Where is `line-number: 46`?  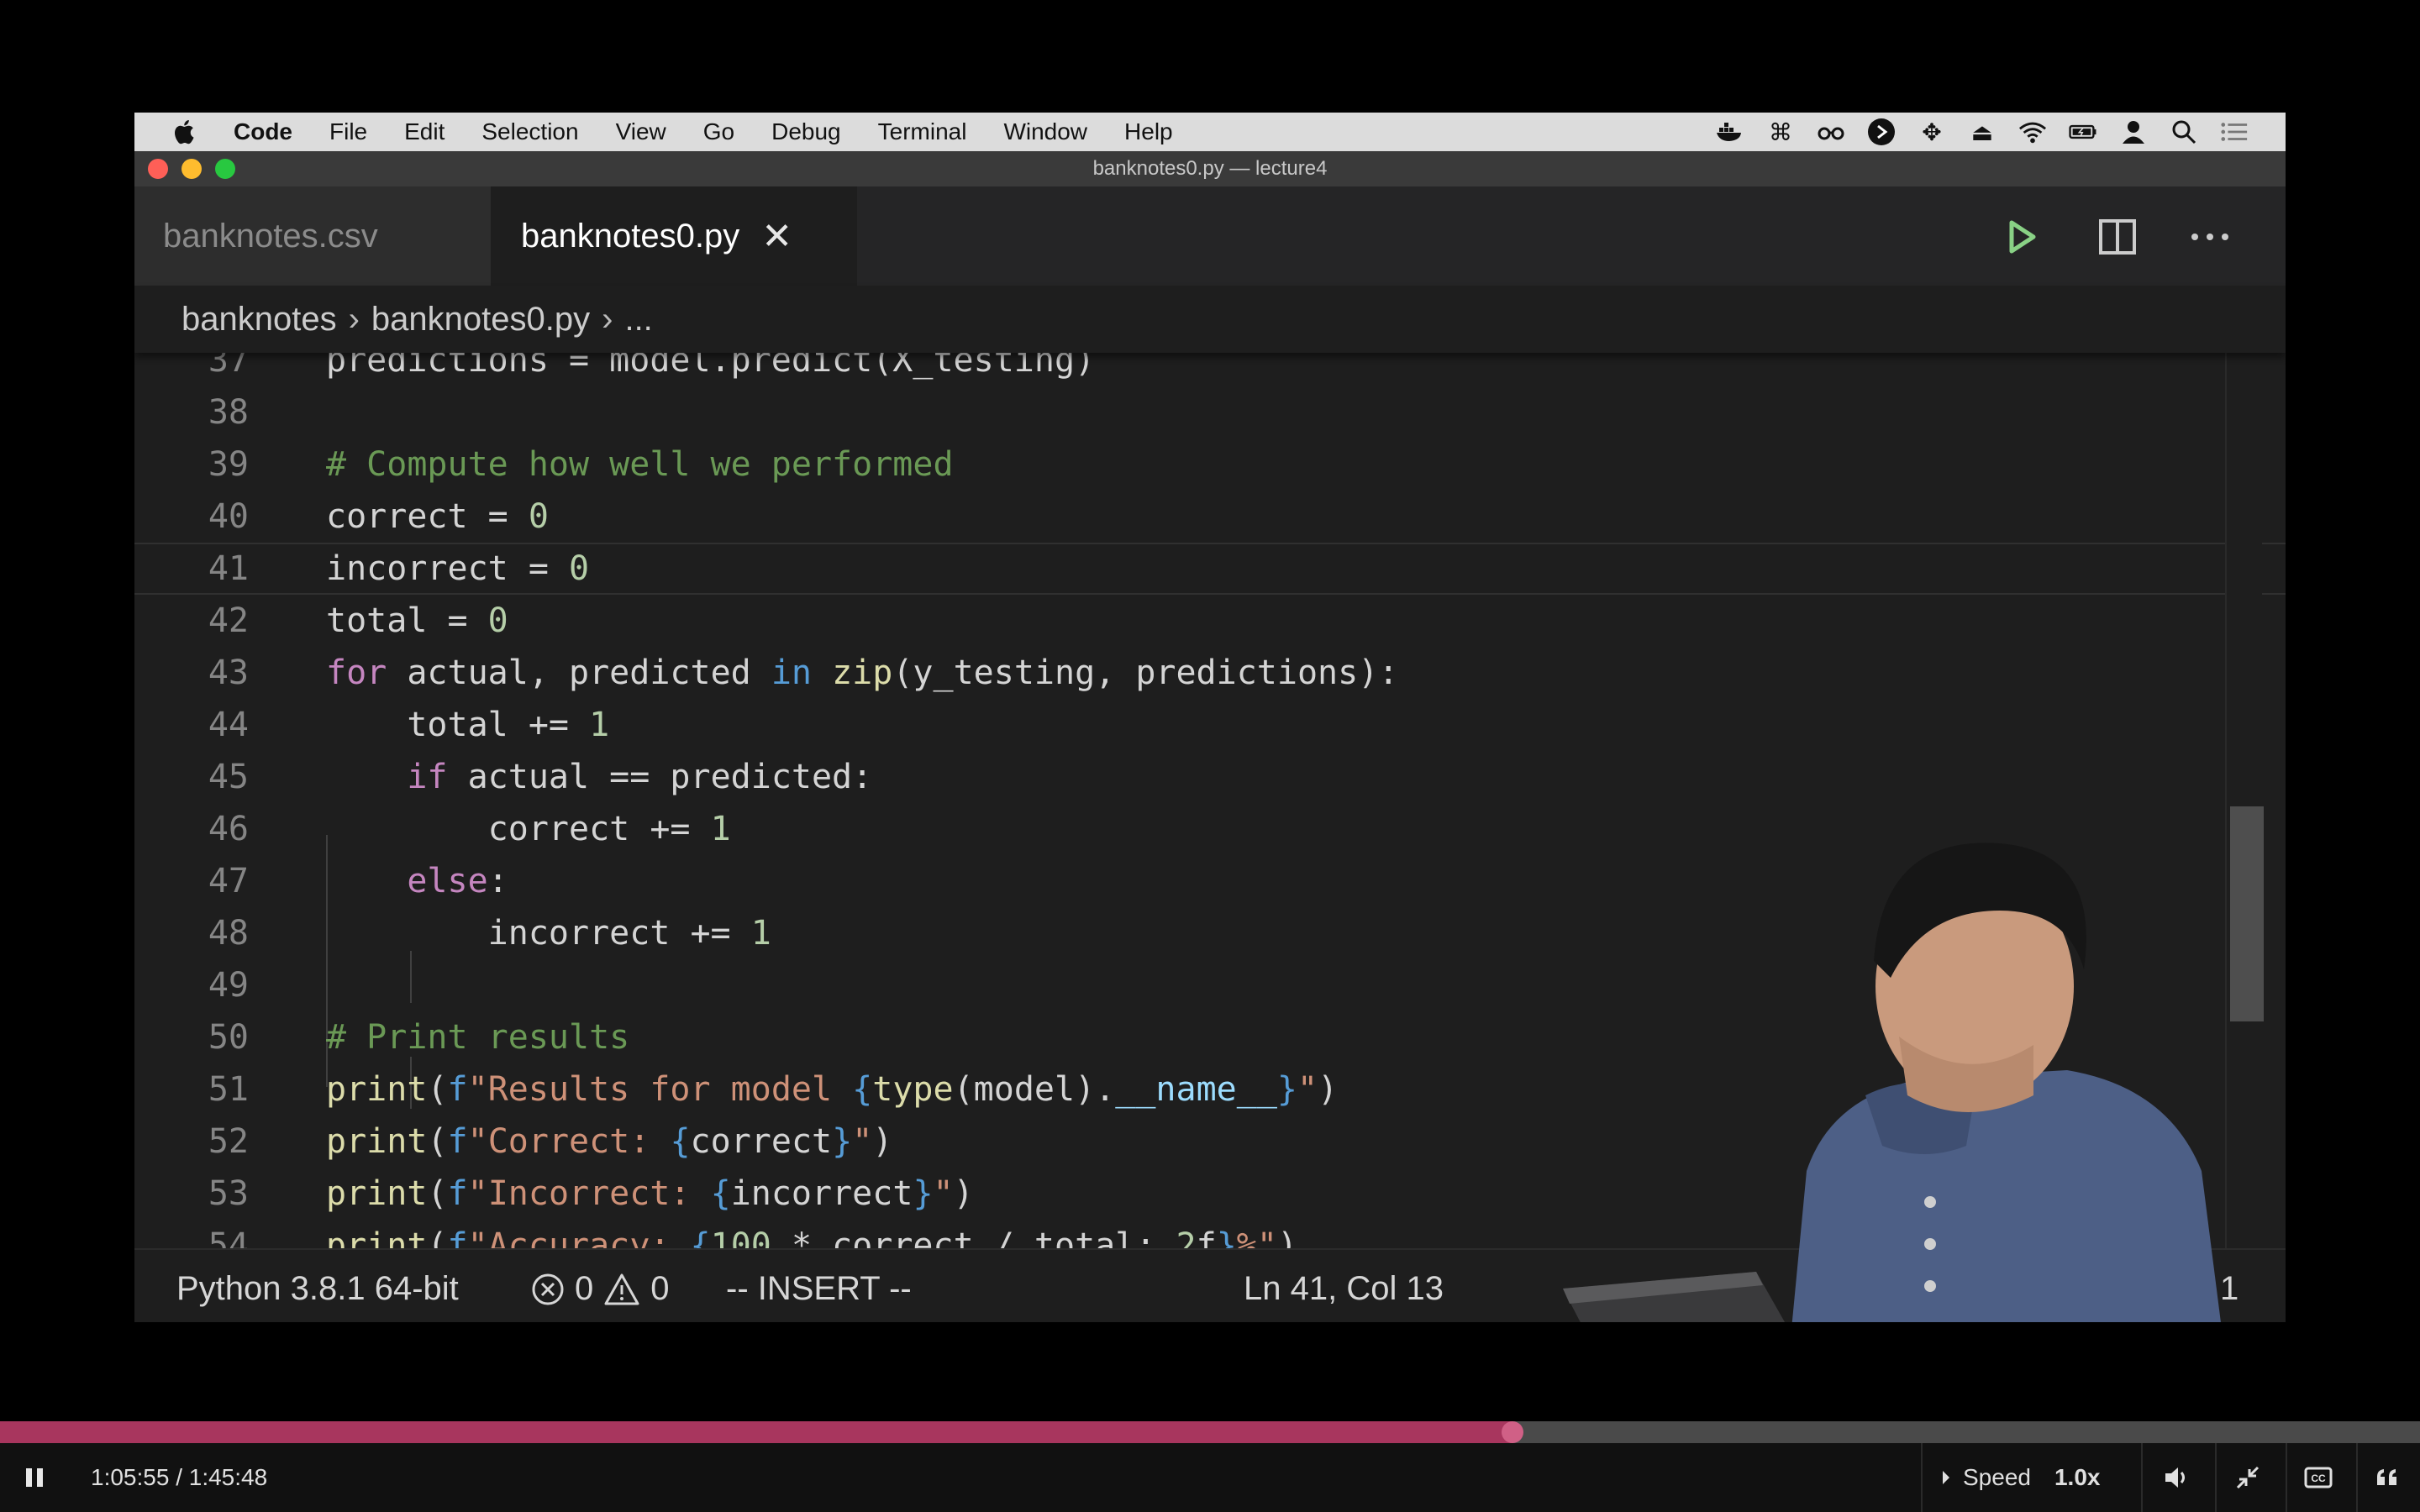
line-number: 46 is located at coordinates (228, 829).